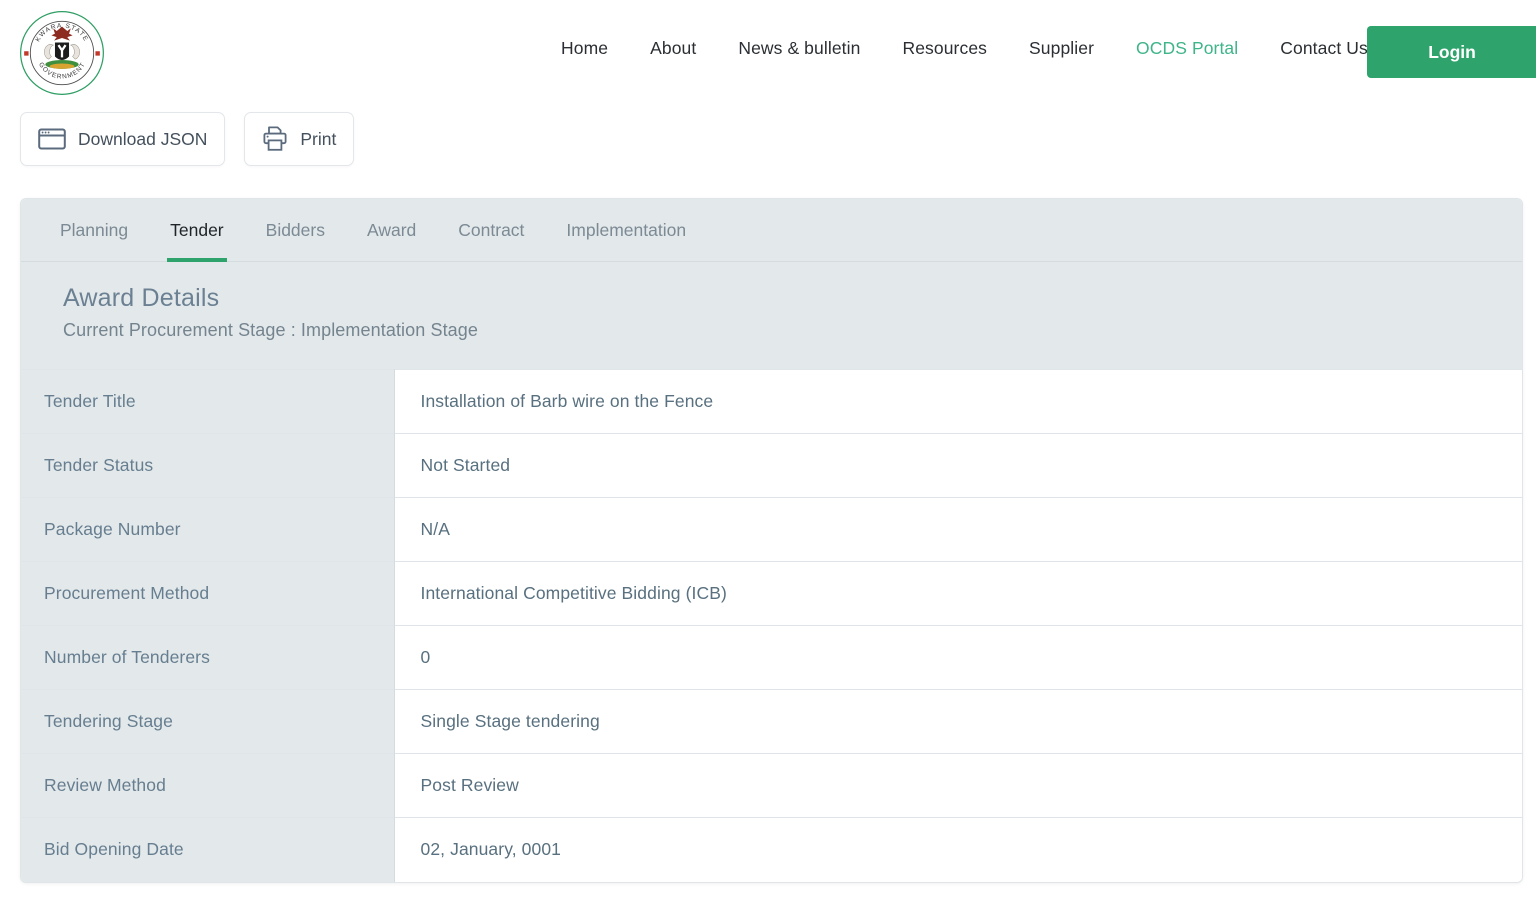 Image resolution: width=1536 pixels, height=900 pixels. What do you see at coordinates (141, 298) in the screenshot?
I see `page-title: Award Details` at bounding box center [141, 298].